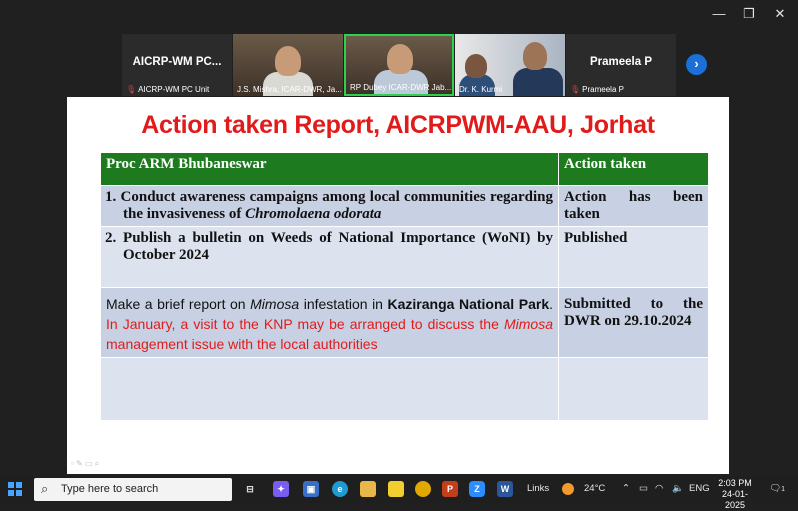 The width and height of the screenshot is (798, 511). Describe the element at coordinates (368, 489) in the screenshot. I see `file-explorer-icon` at that location.